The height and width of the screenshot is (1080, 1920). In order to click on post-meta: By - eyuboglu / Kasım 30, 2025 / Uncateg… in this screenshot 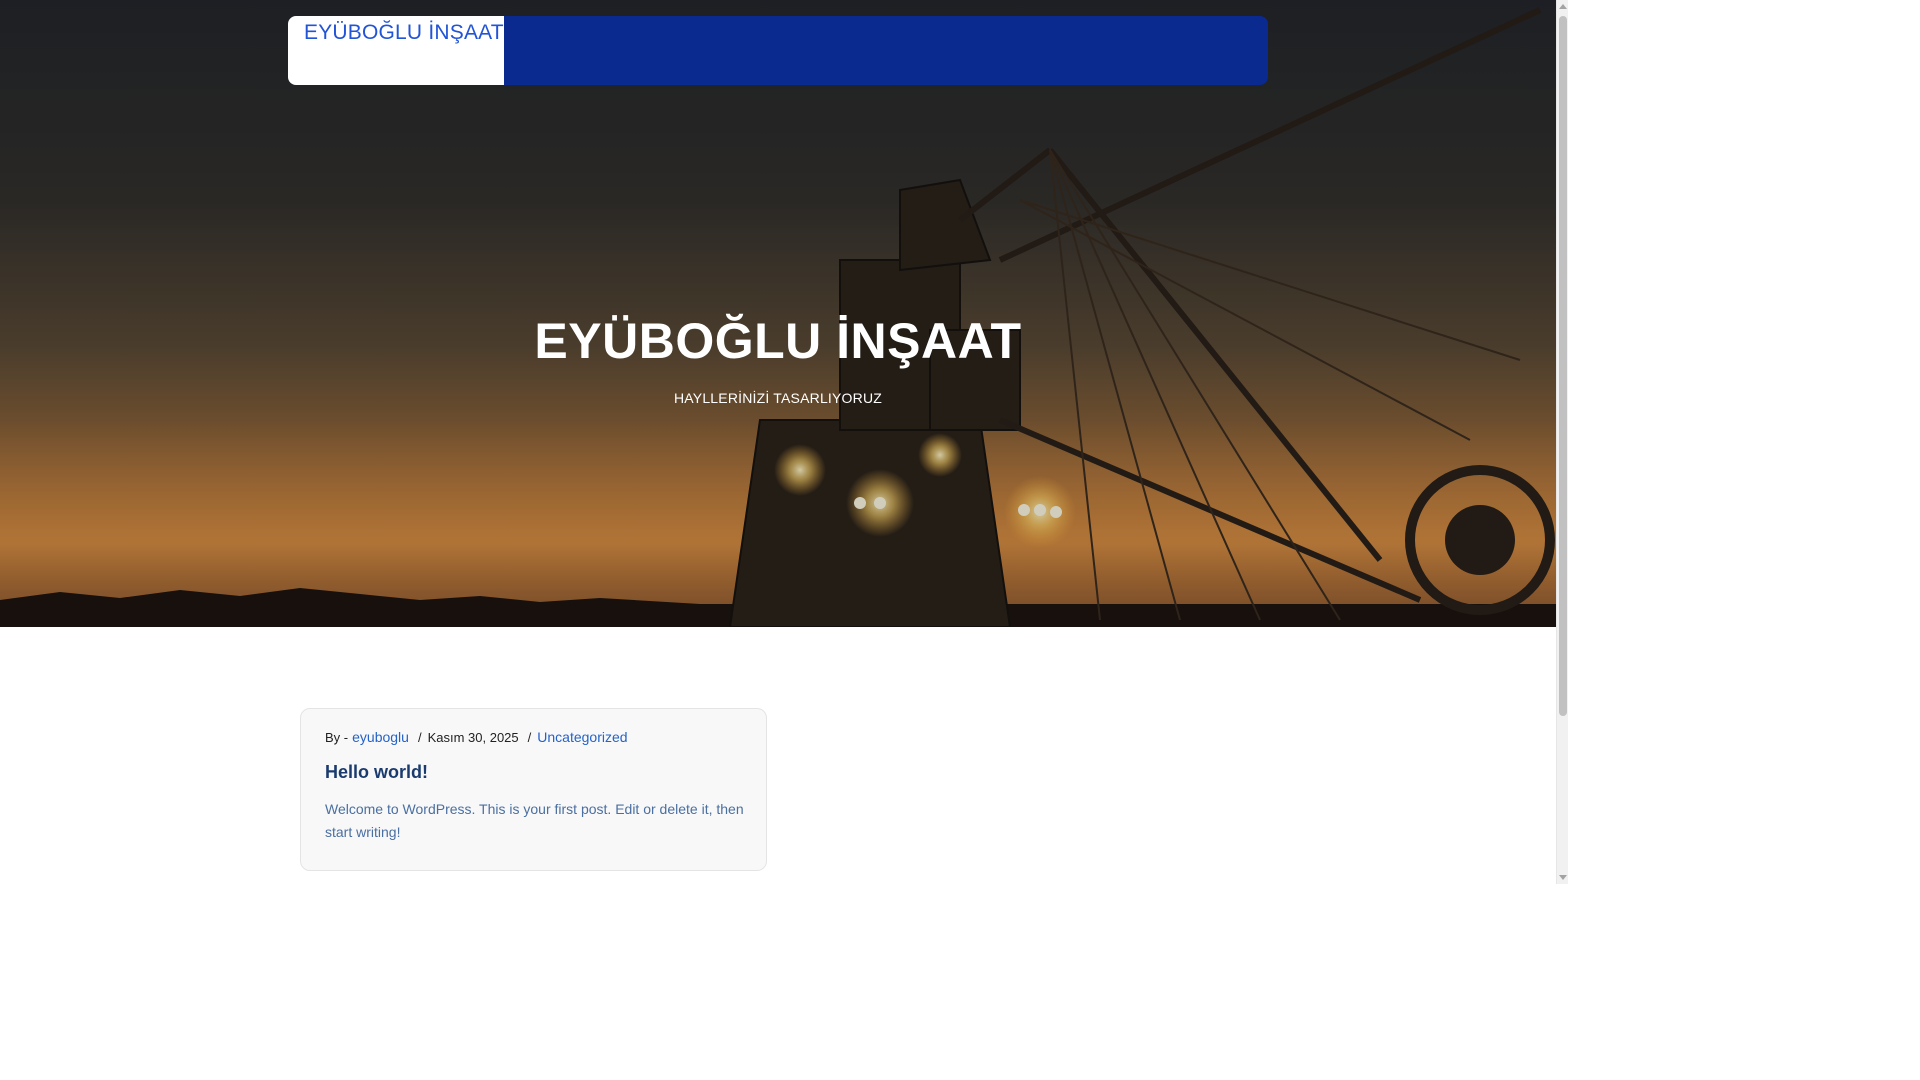, I will do `click(533, 737)`.